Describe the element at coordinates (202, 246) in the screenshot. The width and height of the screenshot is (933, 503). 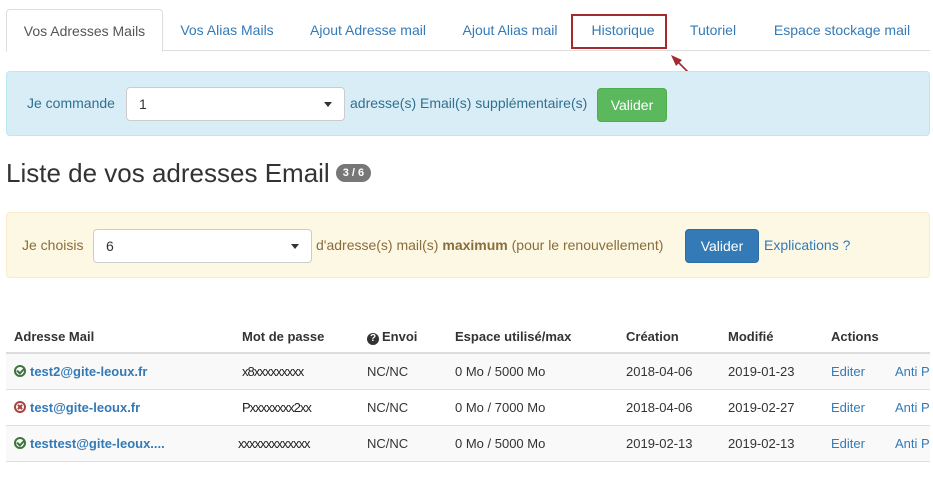
I see `choose-quantity-select: 6` at that location.